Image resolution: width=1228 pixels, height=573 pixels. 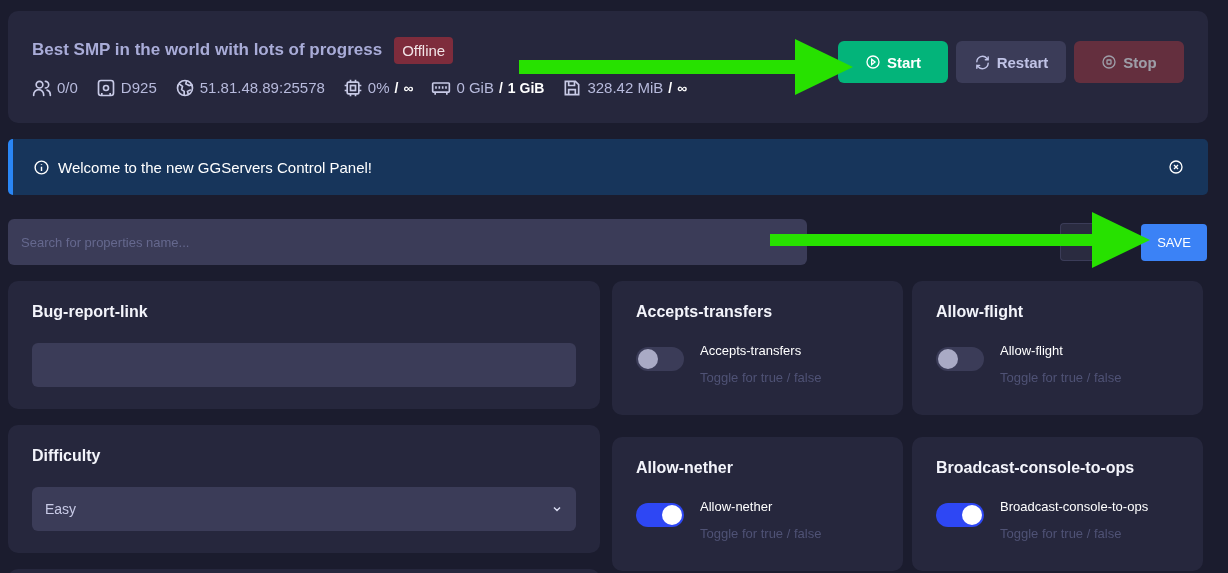 I want to click on stat-value: 0/0, so click(x=67, y=87).